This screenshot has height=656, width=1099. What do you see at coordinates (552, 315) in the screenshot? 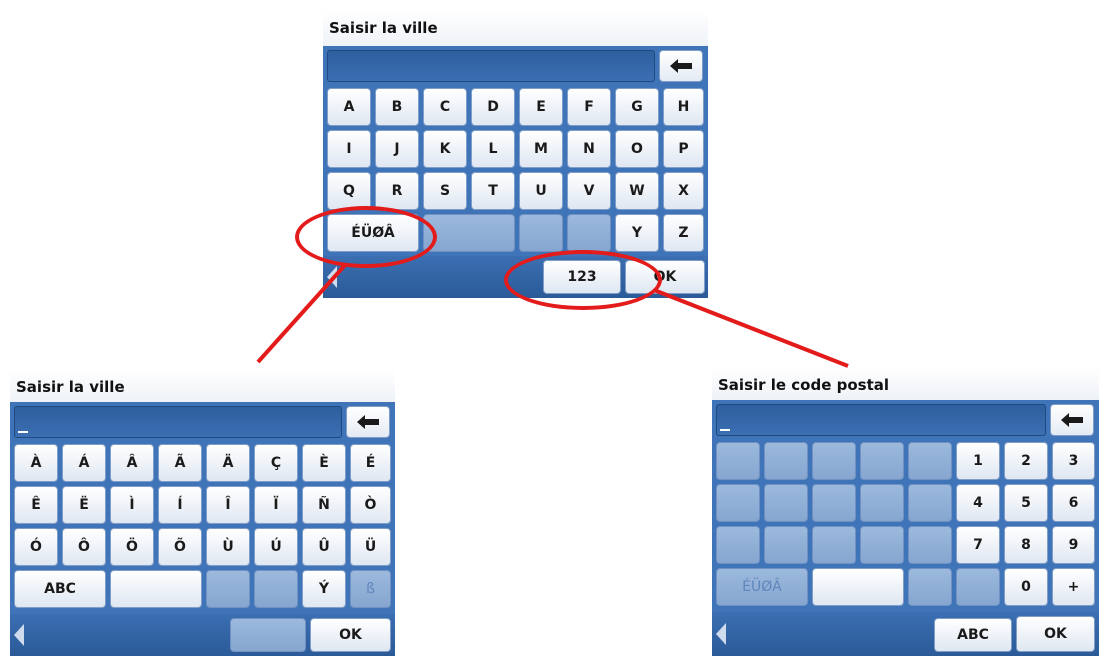
I see `annotation-lines` at bounding box center [552, 315].